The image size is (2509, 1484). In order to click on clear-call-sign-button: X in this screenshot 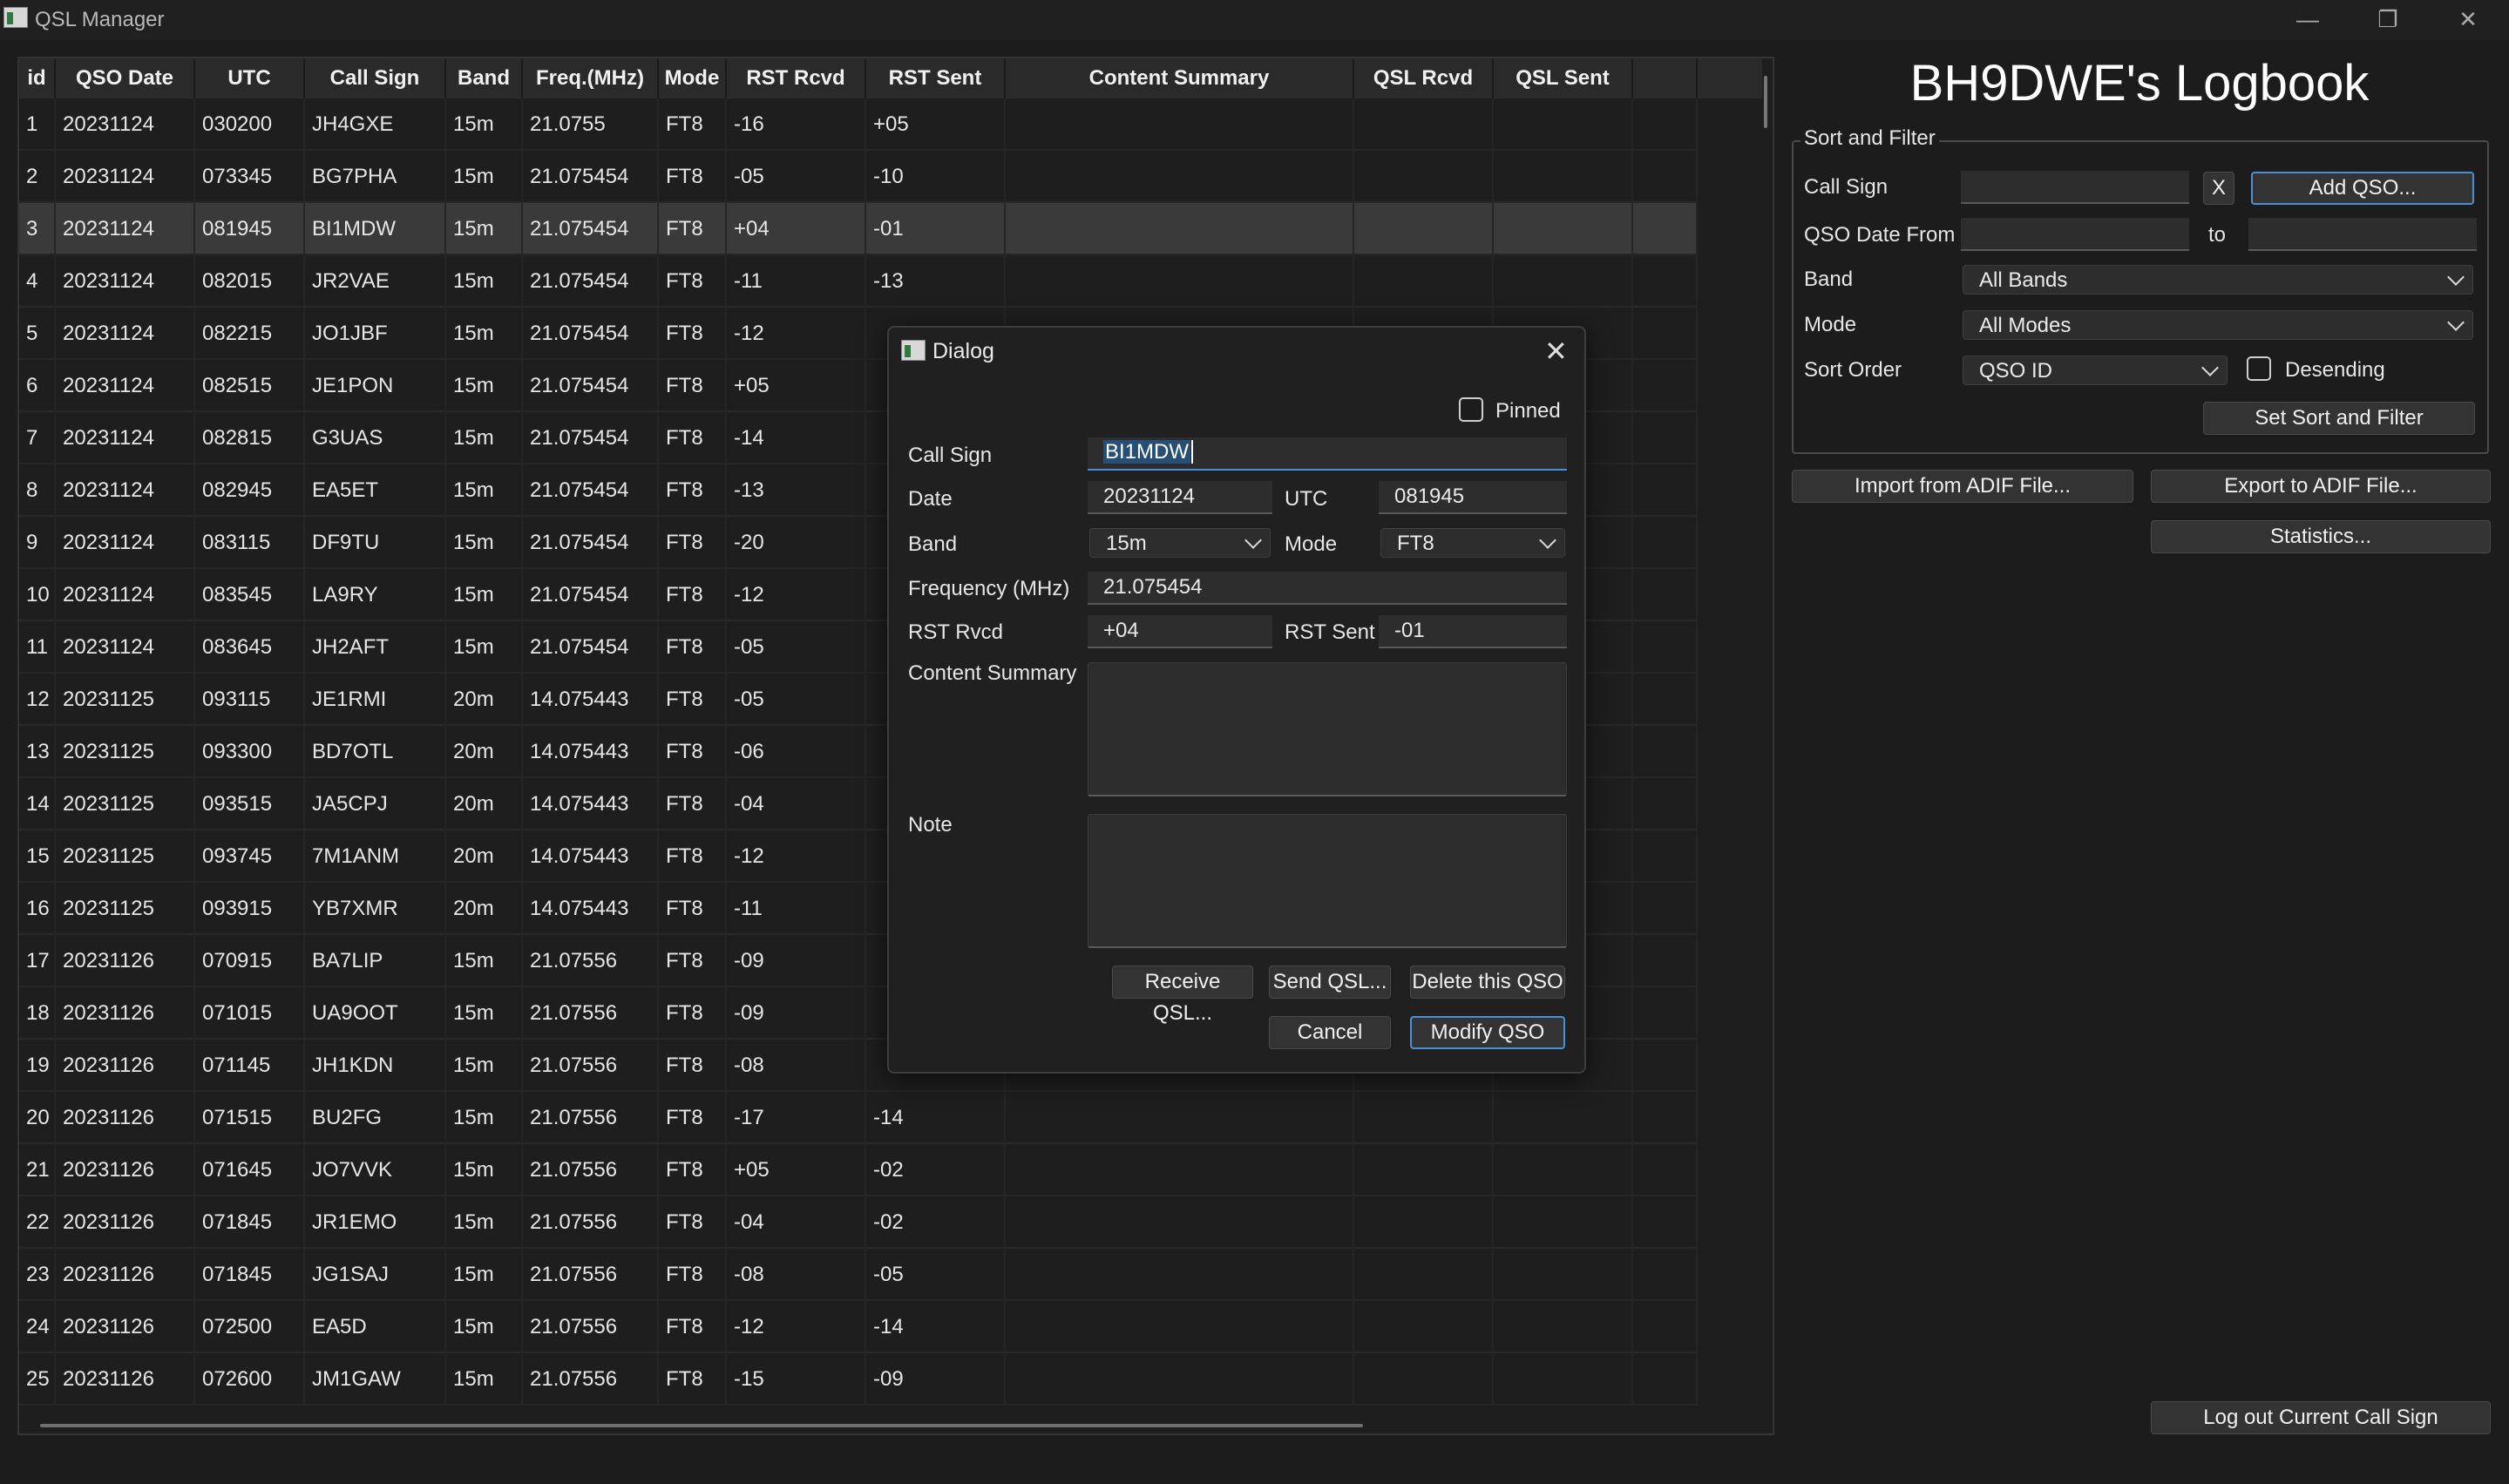, I will do `click(2218, 188)`.